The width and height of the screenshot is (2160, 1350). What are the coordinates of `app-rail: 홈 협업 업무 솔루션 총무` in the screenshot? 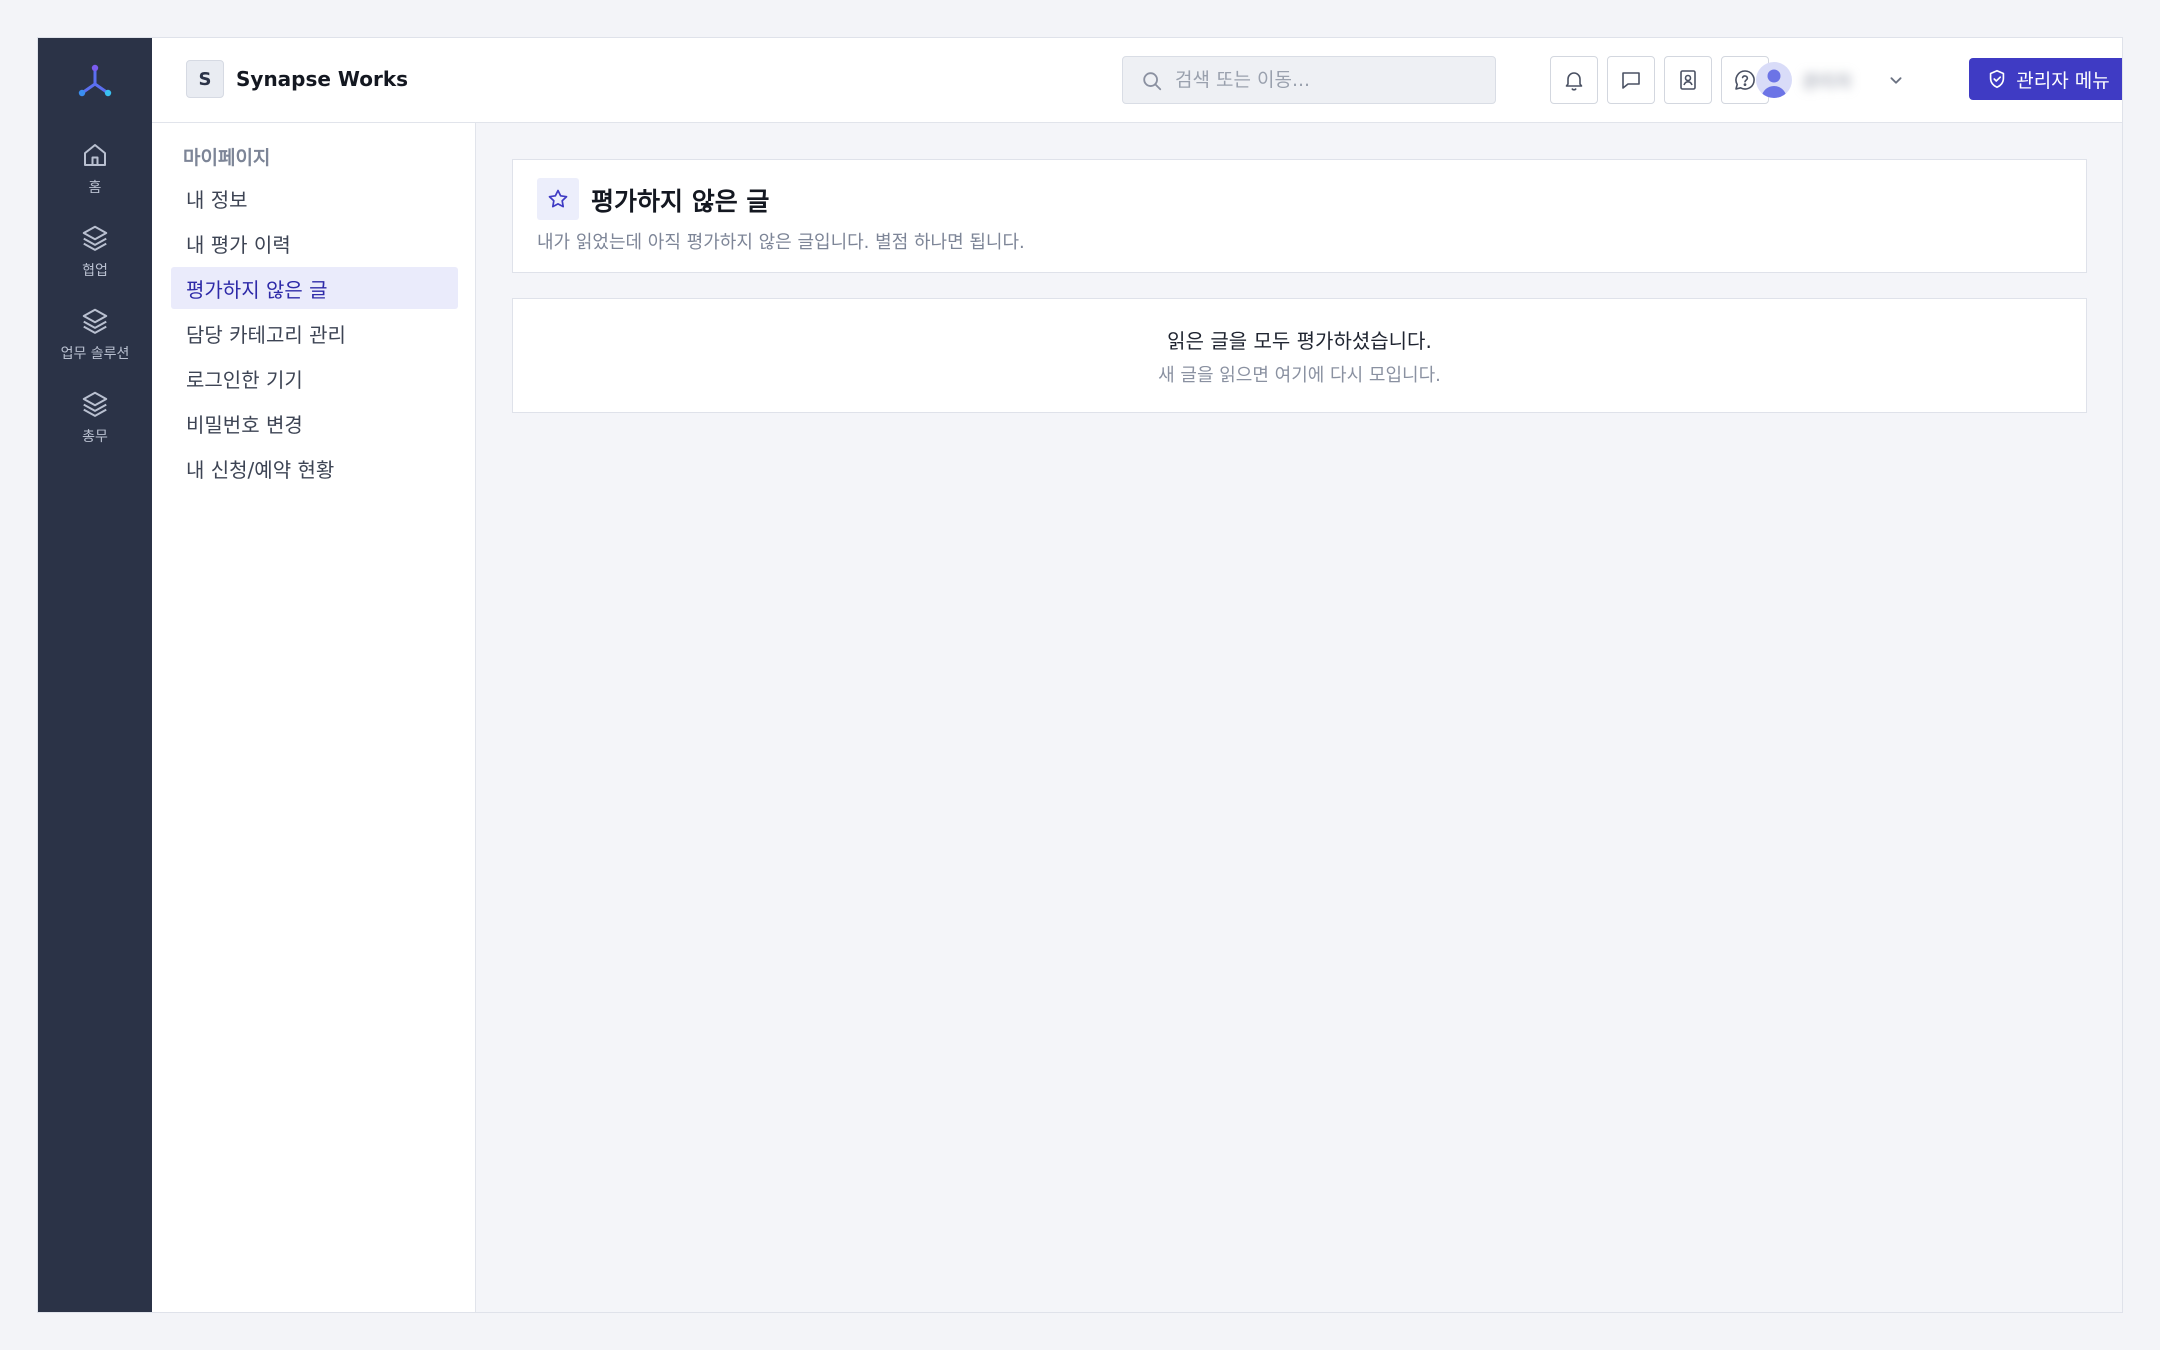 It's located at (95, 675).